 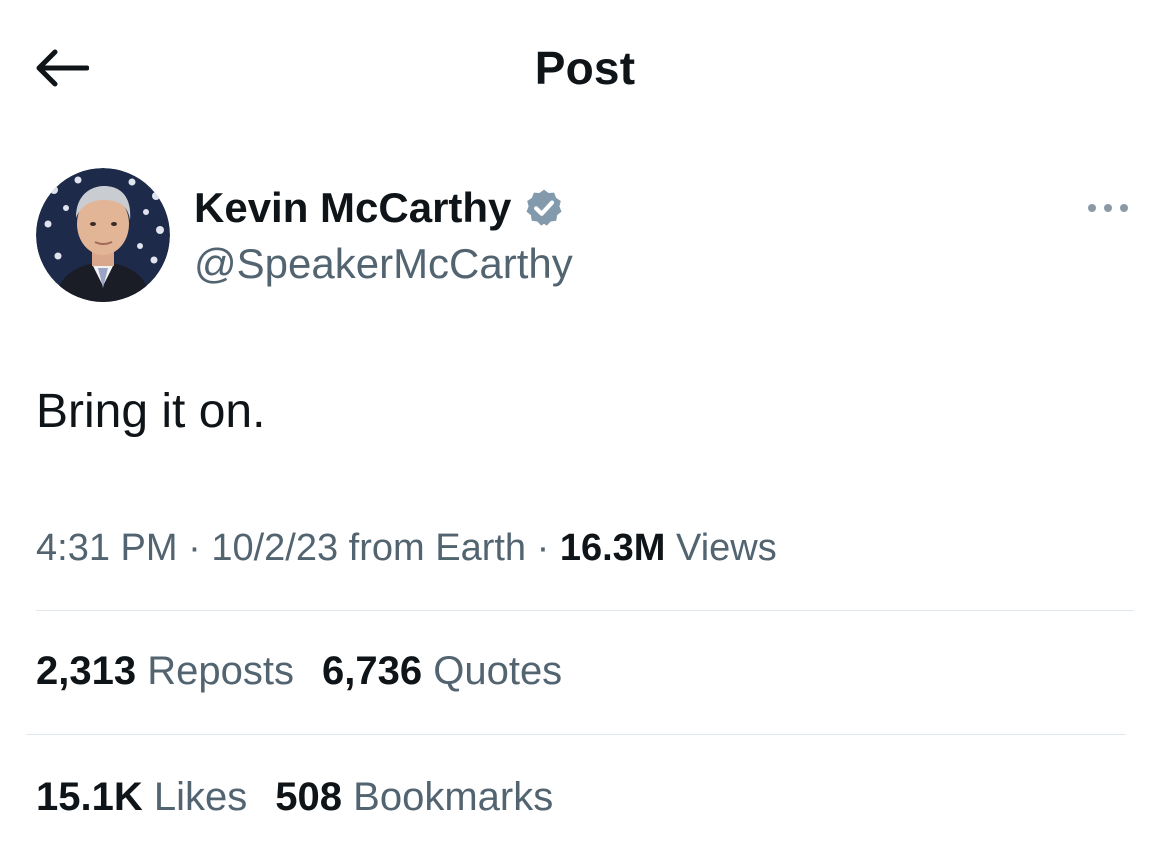 I want to click on quotes-label: Quotes, so click(x=498, y=671).